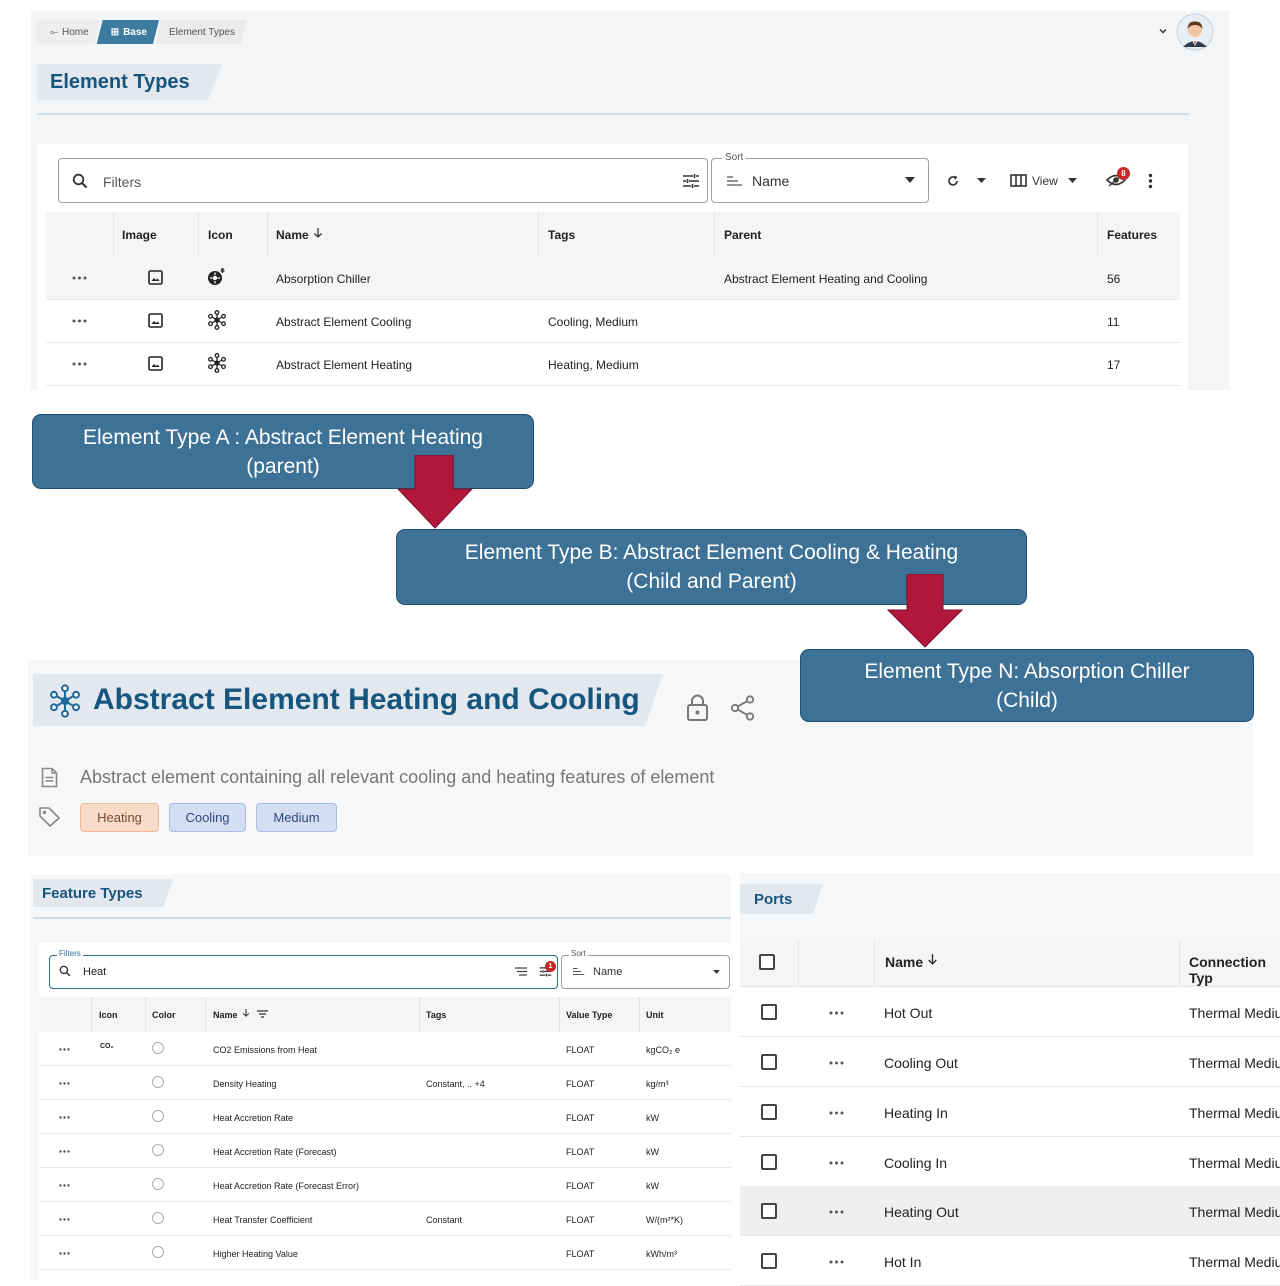  Describe the element at coordinates (521, 971) in the screenshot. I see `filter-lines-icon` at that location.